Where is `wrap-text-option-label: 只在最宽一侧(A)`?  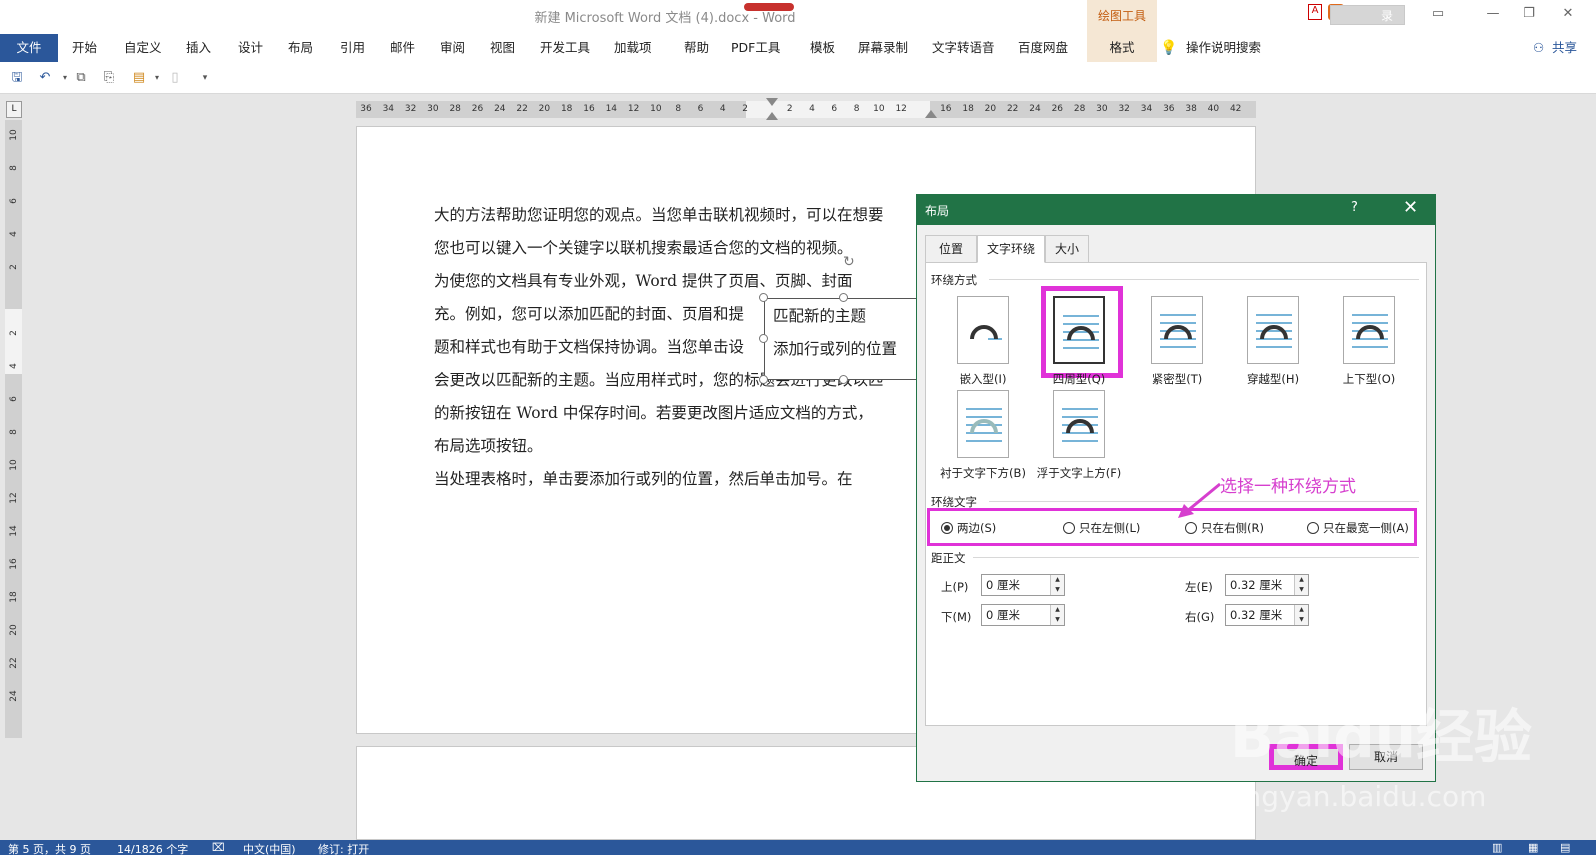 wrap-text-option-label: 只在最宽一侧(A) is located at coordinates (1366, 528).